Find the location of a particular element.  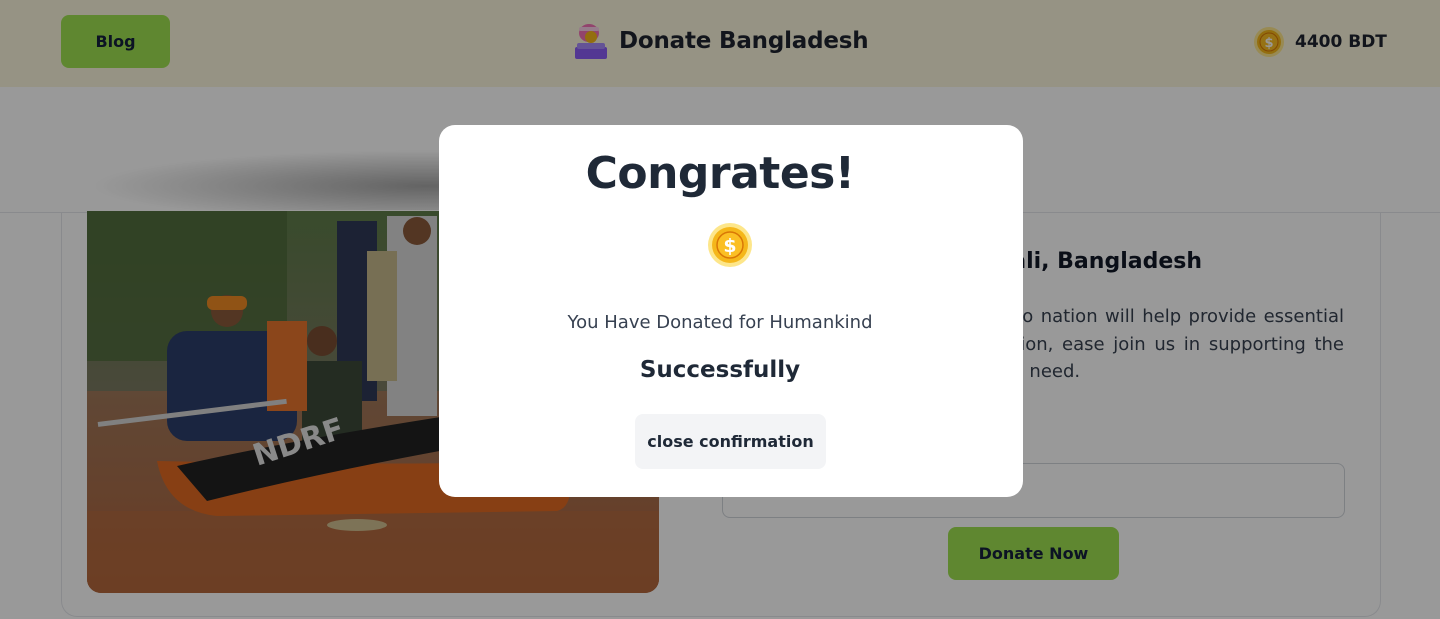

modal-message: You Have Donated for Humankind is located at coordinates (720, 322).